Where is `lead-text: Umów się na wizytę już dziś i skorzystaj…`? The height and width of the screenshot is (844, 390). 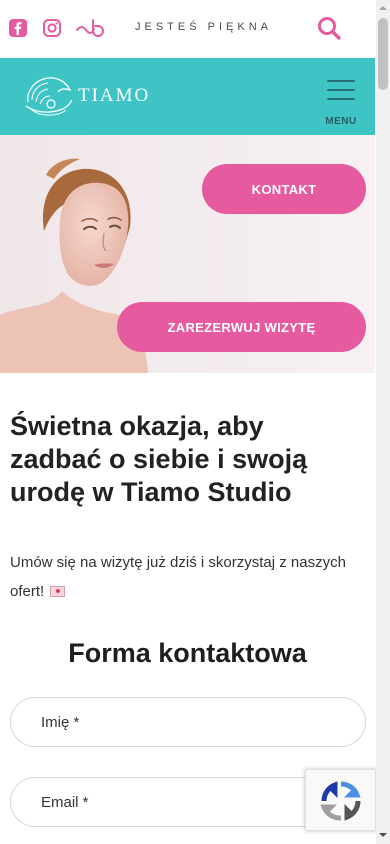
lead-text: Umów się na wizytę już dziś i skorzystaj… is located at coordinates (180, 577).